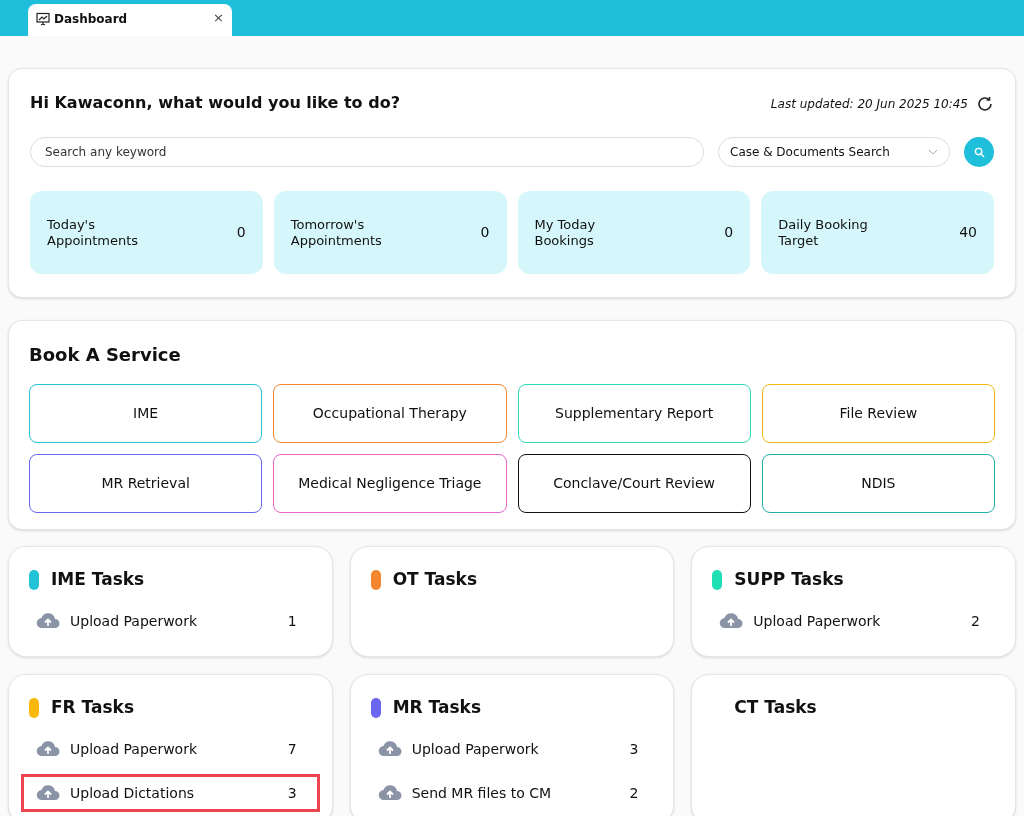  I want to click on task-row: Upload Paperwork 7, so click(170, 749).